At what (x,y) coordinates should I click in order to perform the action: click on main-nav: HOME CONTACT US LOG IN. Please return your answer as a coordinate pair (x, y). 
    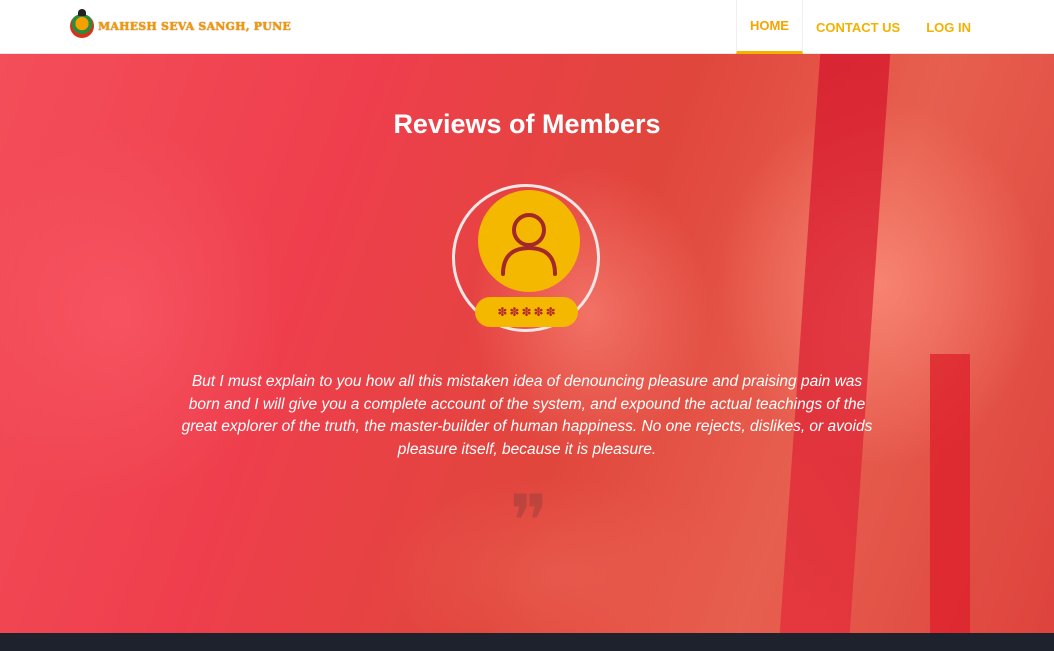
    Looking at the image, I should click on (894, 27).